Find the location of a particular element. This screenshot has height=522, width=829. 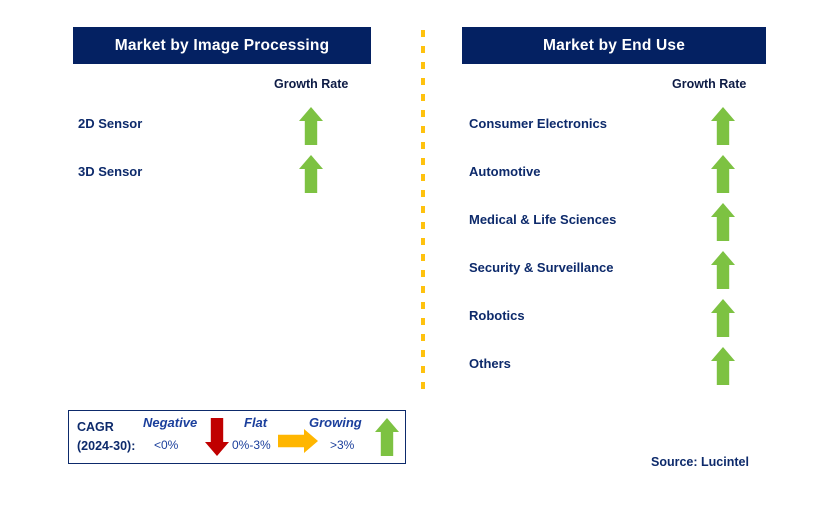

category-label: 2D Sensor is located at coordinates (110, 123).